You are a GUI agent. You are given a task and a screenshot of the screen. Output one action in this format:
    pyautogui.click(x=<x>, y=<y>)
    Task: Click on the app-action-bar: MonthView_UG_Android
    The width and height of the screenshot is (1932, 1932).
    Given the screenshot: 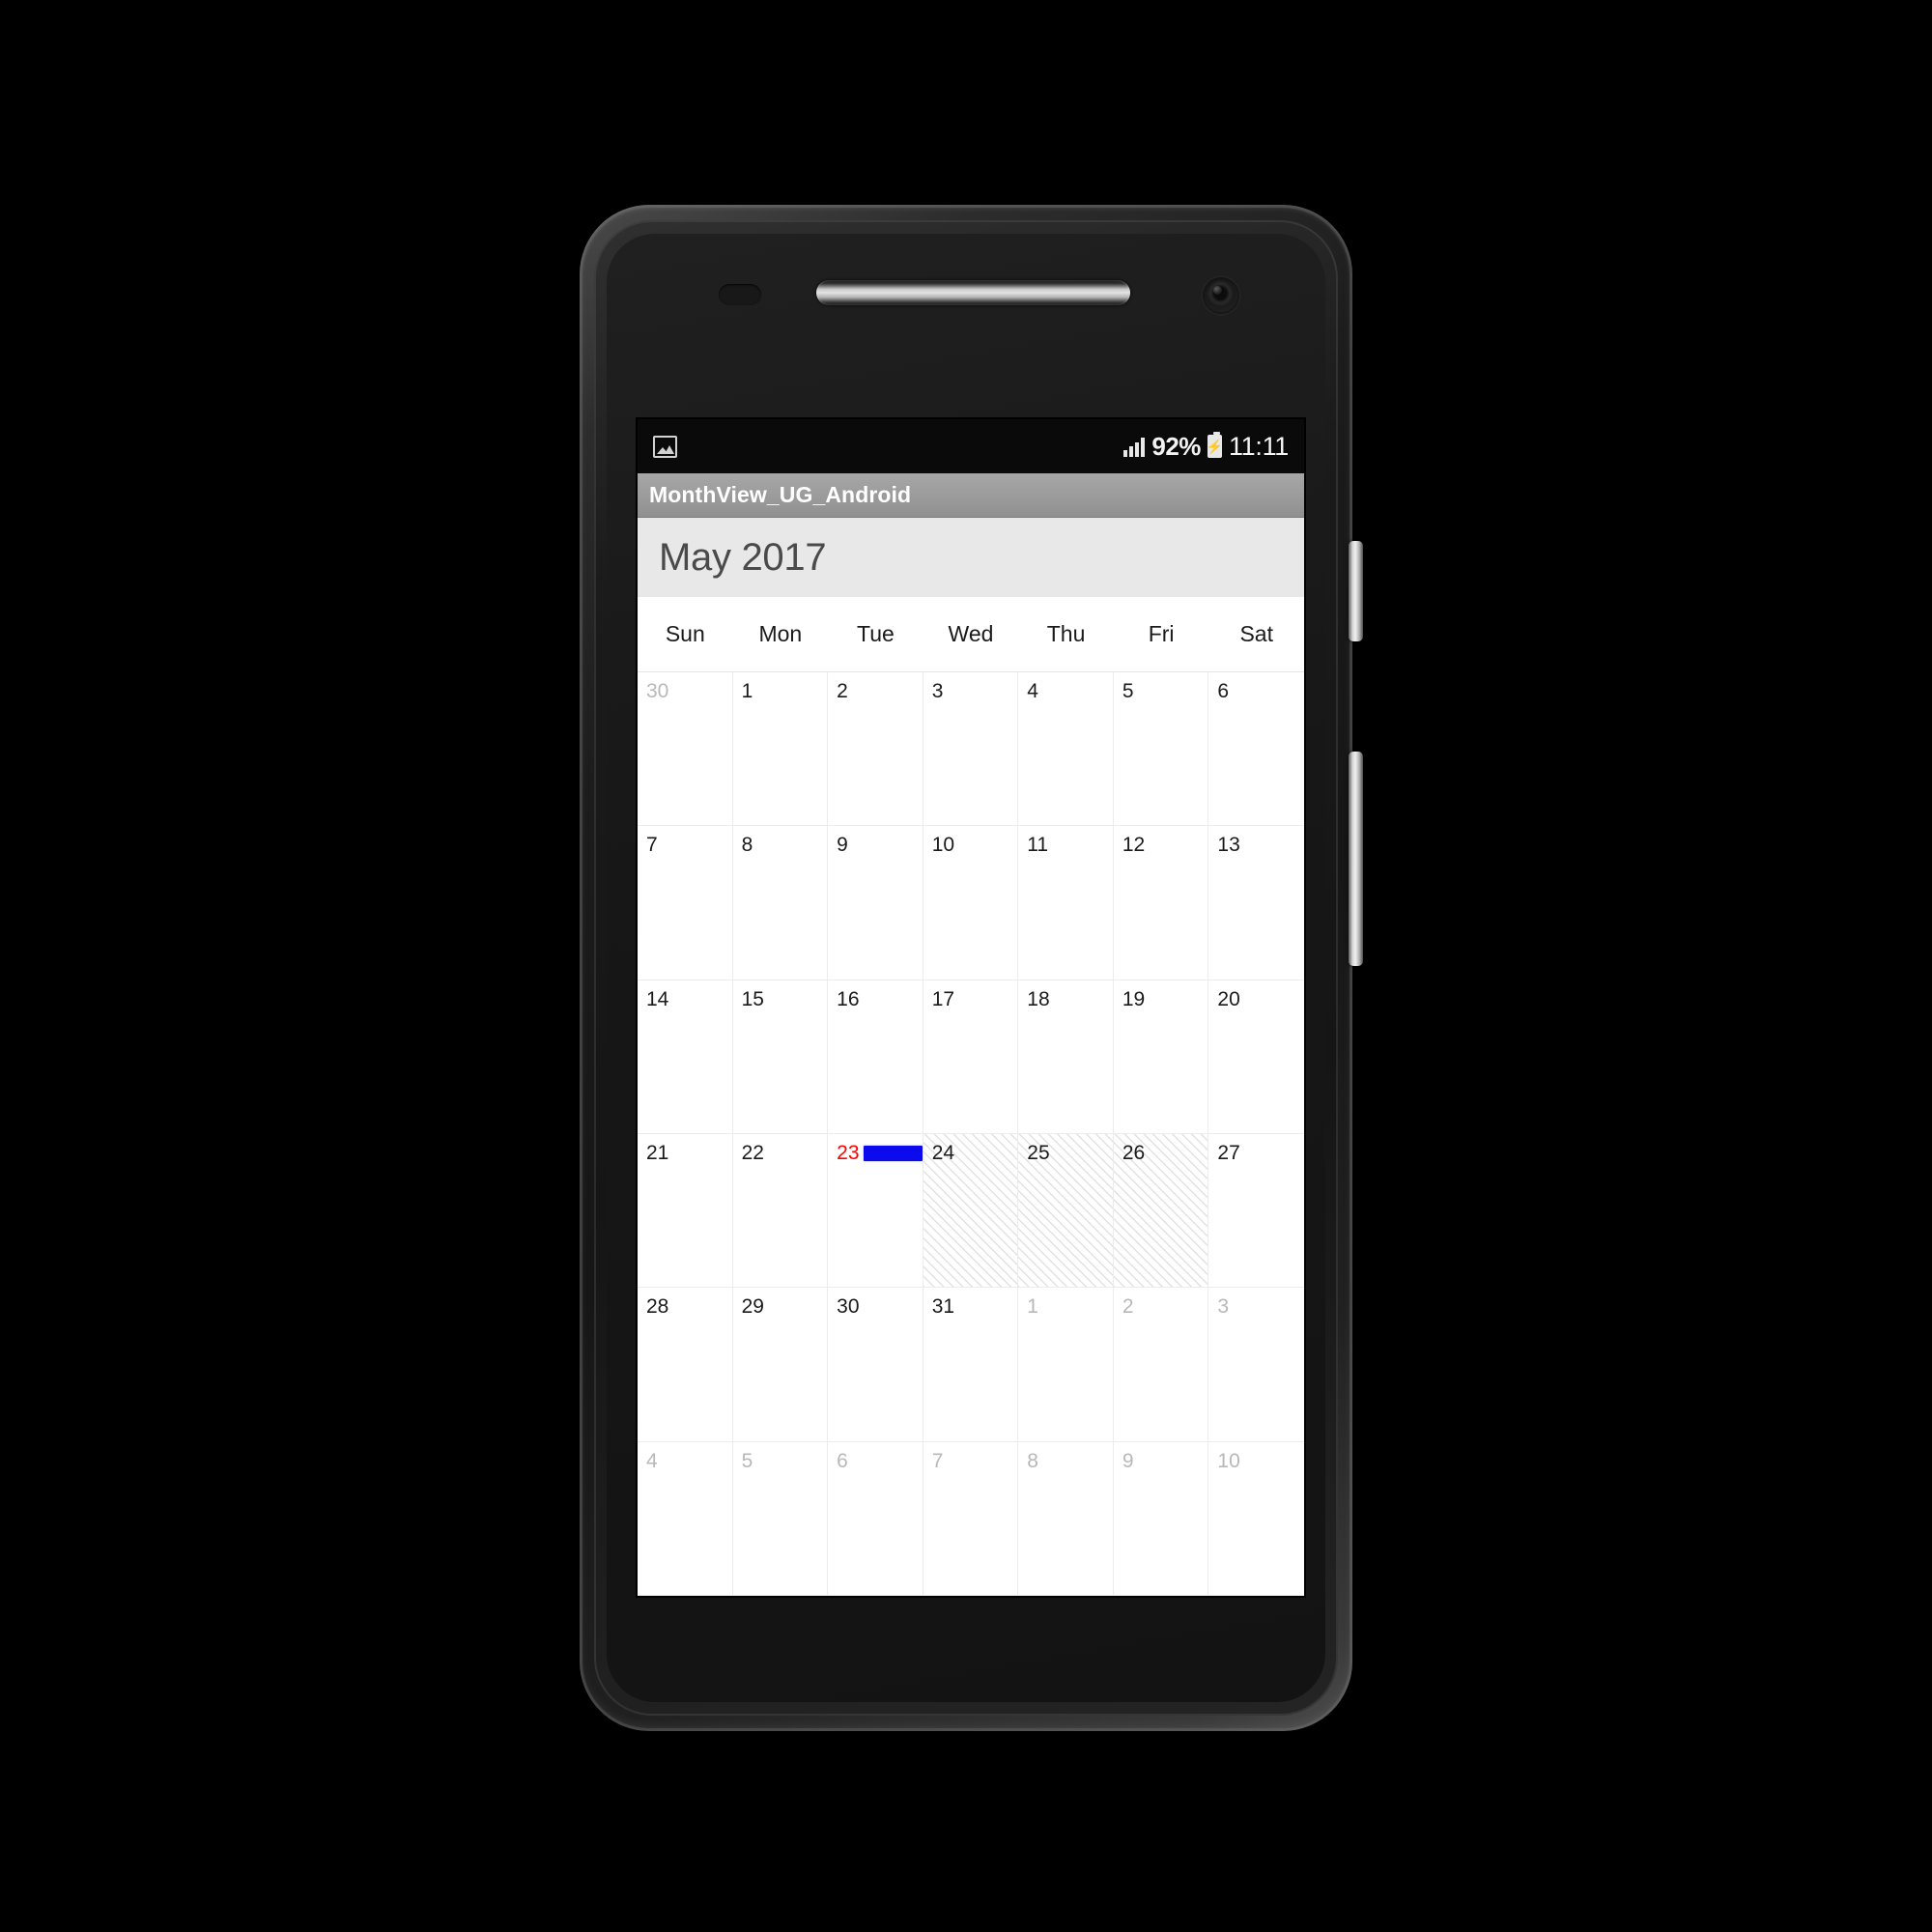 What is the action you would take?
    pyautogui.click(x=971, y=495)
    